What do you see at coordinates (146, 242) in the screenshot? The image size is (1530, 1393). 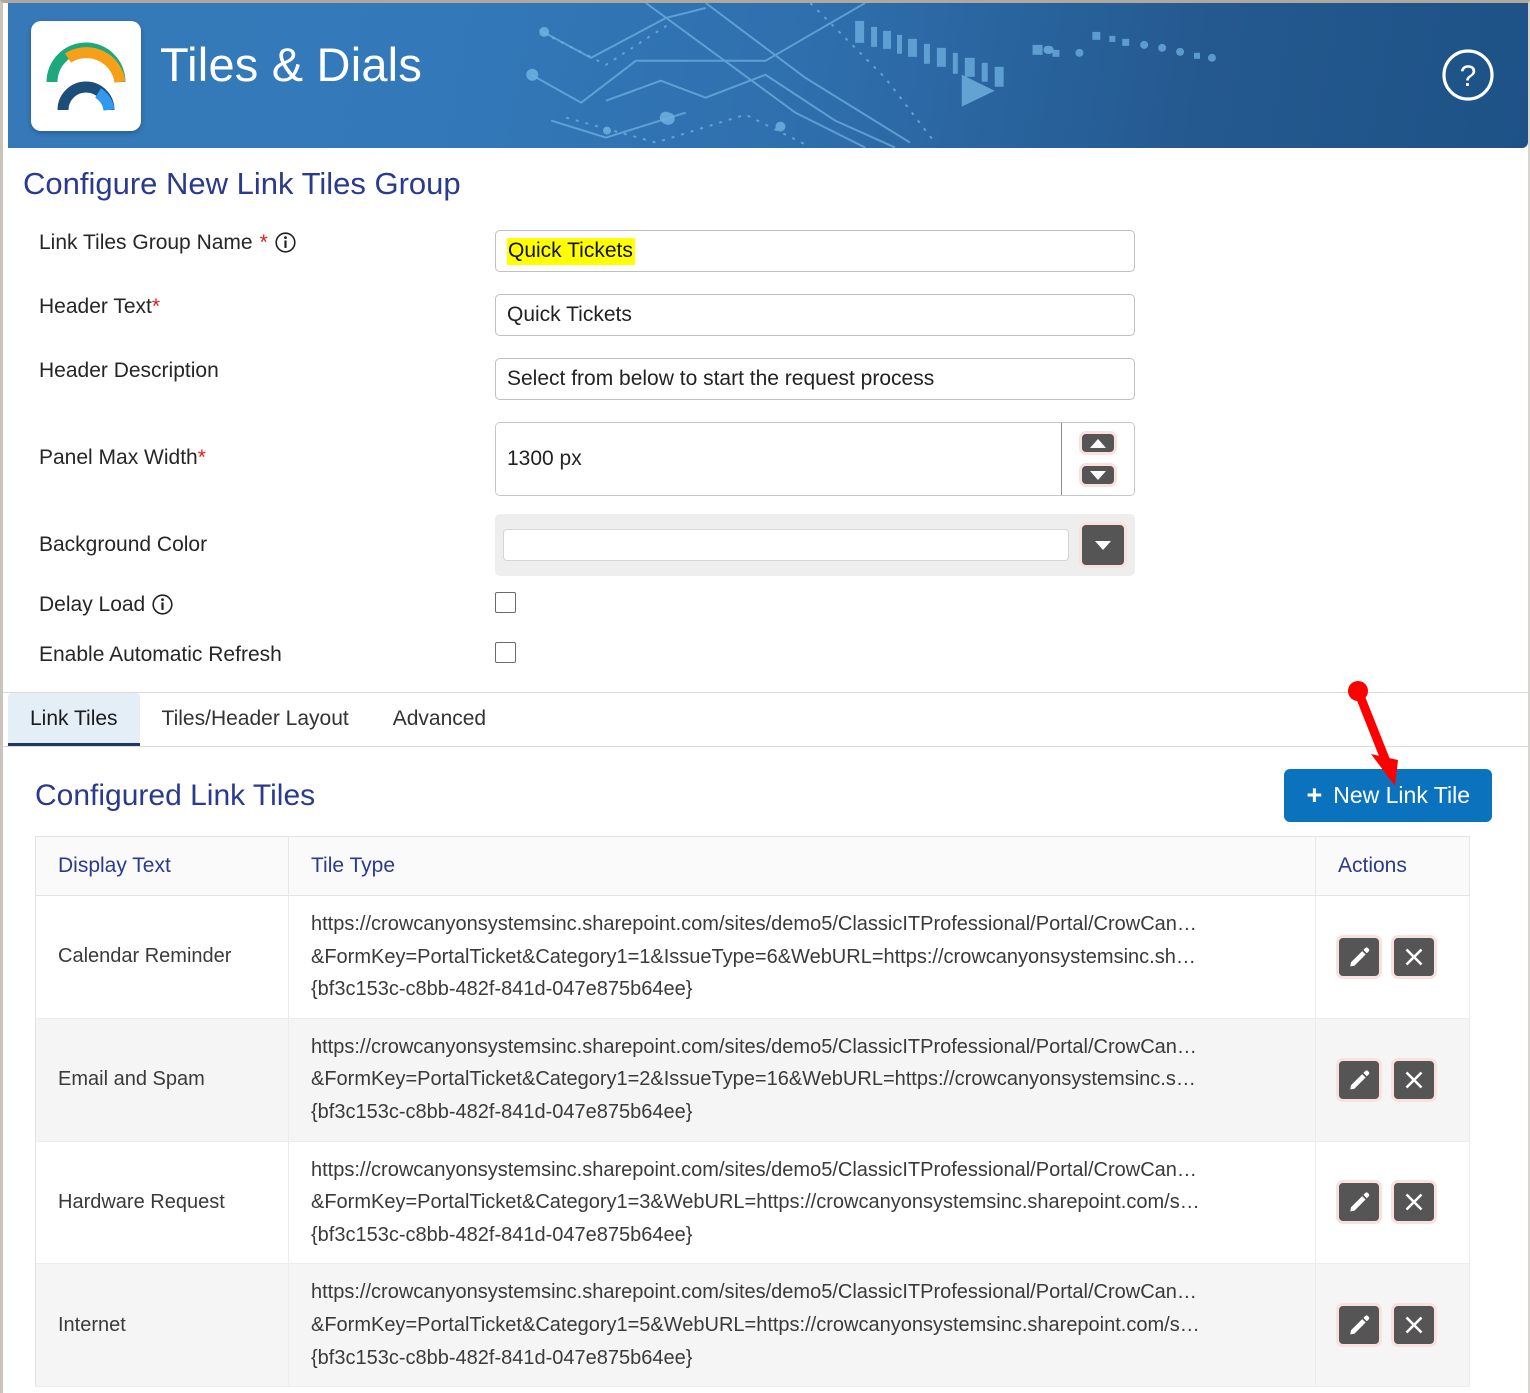 I see `label-group-name-text: Link Tiles Group Name` at bounding box center [146, 242].